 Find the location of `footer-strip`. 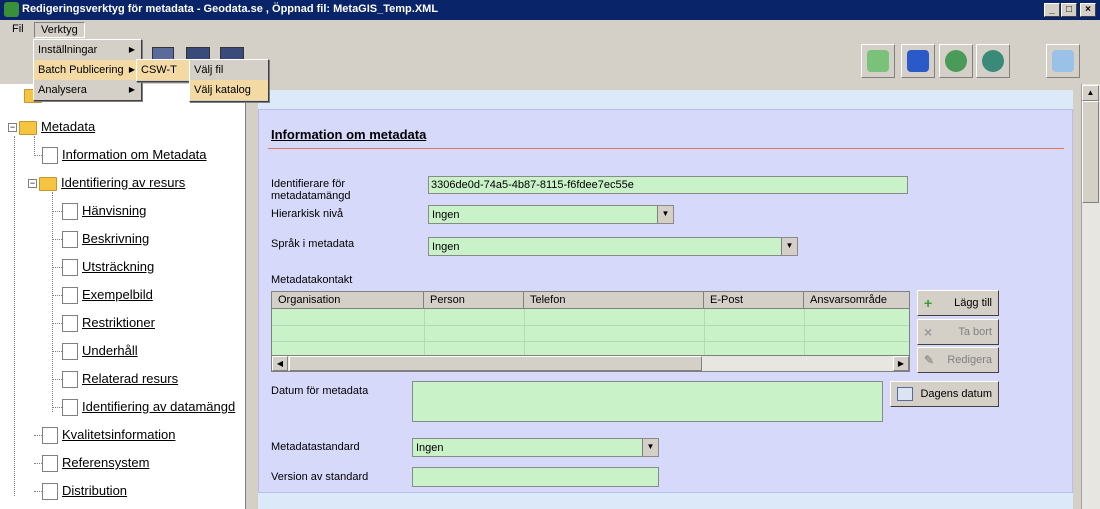

footer-strip is located at coordinates (665, 501).